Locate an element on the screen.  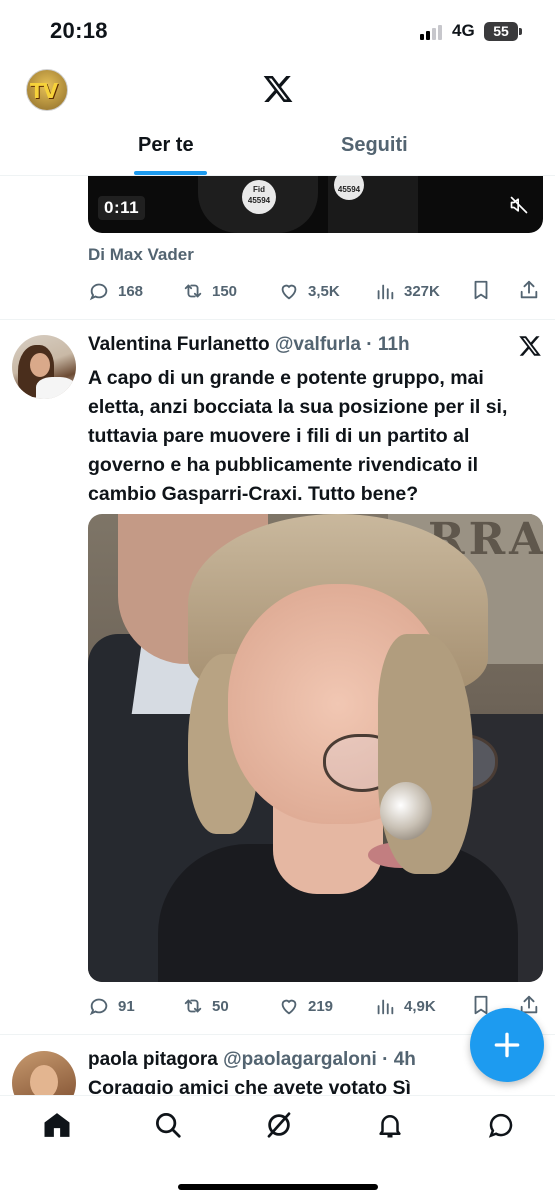
author-handle: @valfurla is located at coordinates (318, 344).